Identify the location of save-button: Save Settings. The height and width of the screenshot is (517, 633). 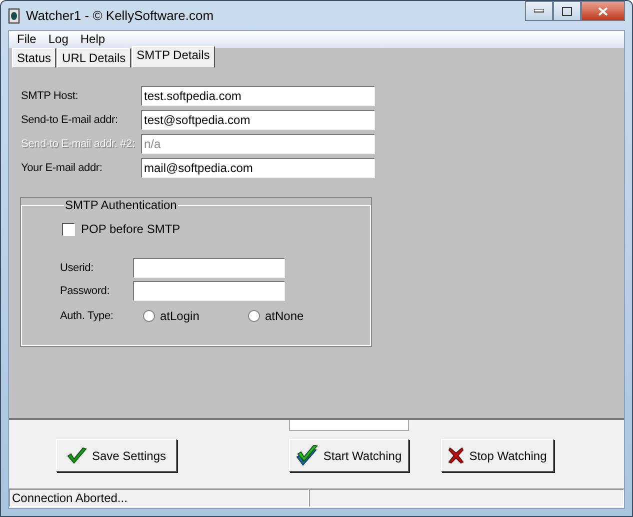
(116, 455).